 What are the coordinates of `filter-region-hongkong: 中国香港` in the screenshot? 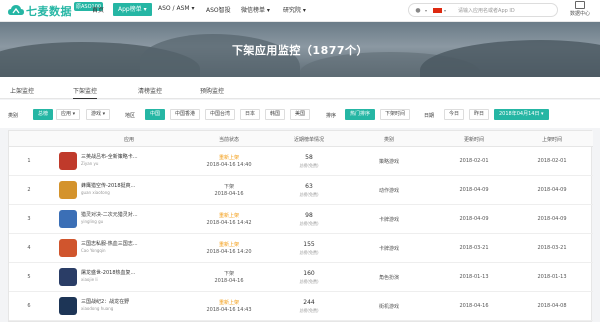 It's located at (185, 114).